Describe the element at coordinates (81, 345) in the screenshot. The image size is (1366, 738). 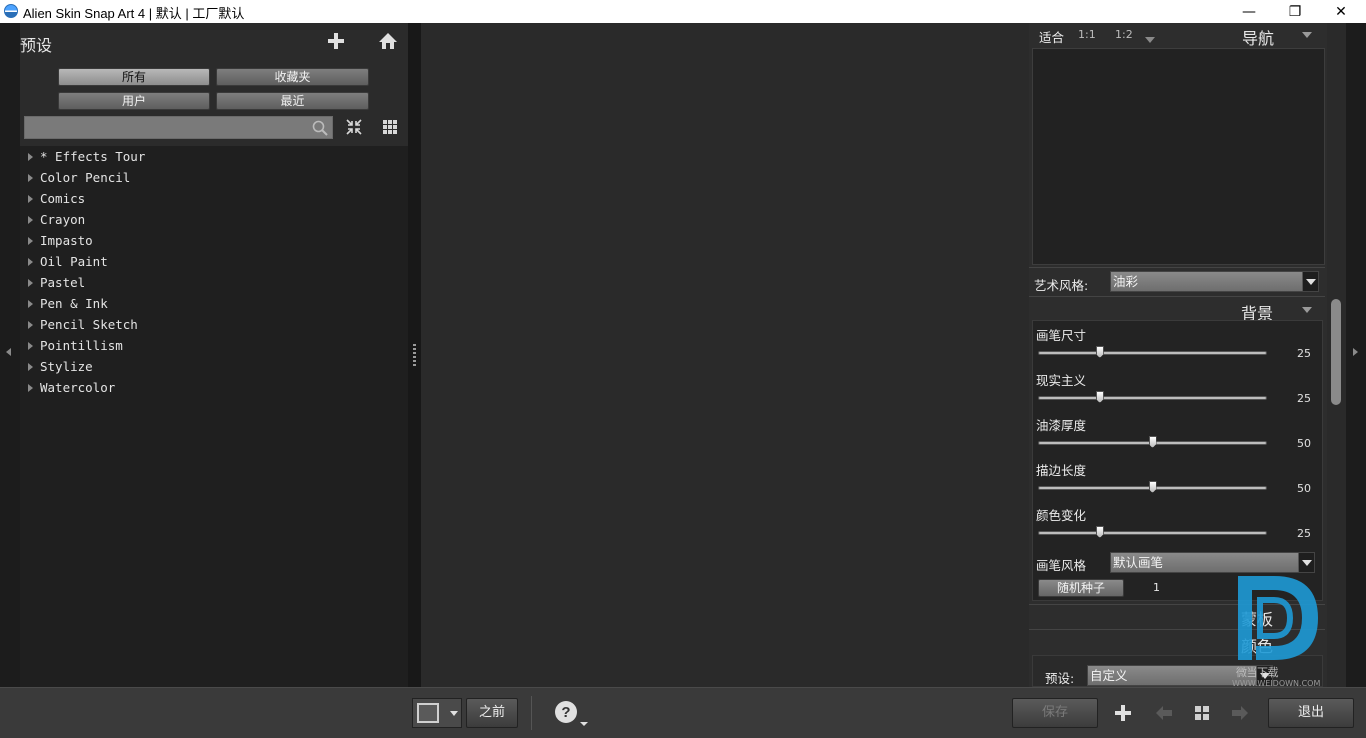
I see `preset-category-label: Pointillism` at that location.